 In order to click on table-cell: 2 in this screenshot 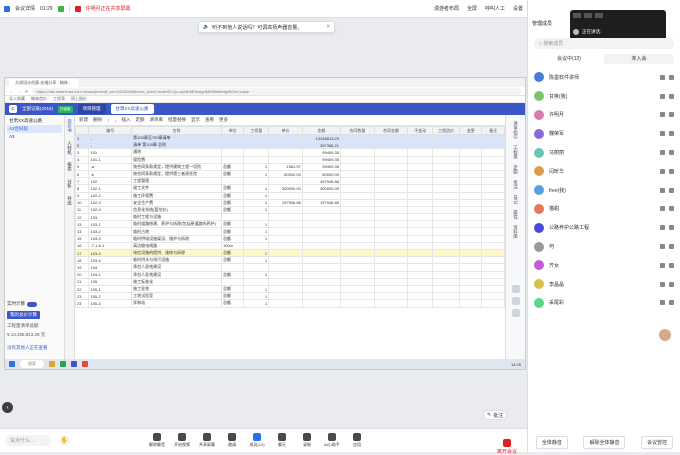, I will do `click(82, 145)`.